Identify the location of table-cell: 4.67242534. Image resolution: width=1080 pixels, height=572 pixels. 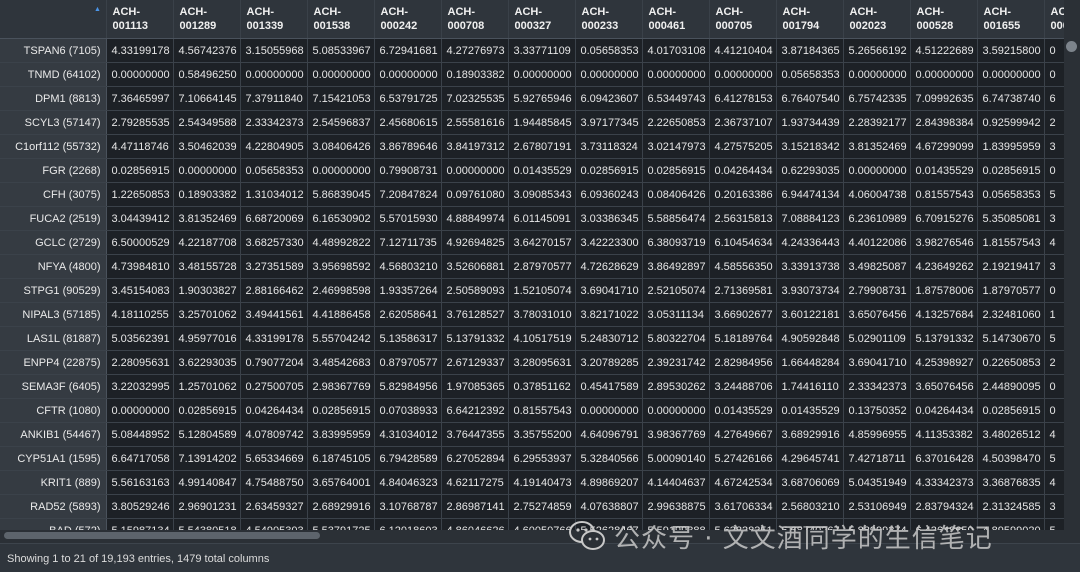
(743, 482).